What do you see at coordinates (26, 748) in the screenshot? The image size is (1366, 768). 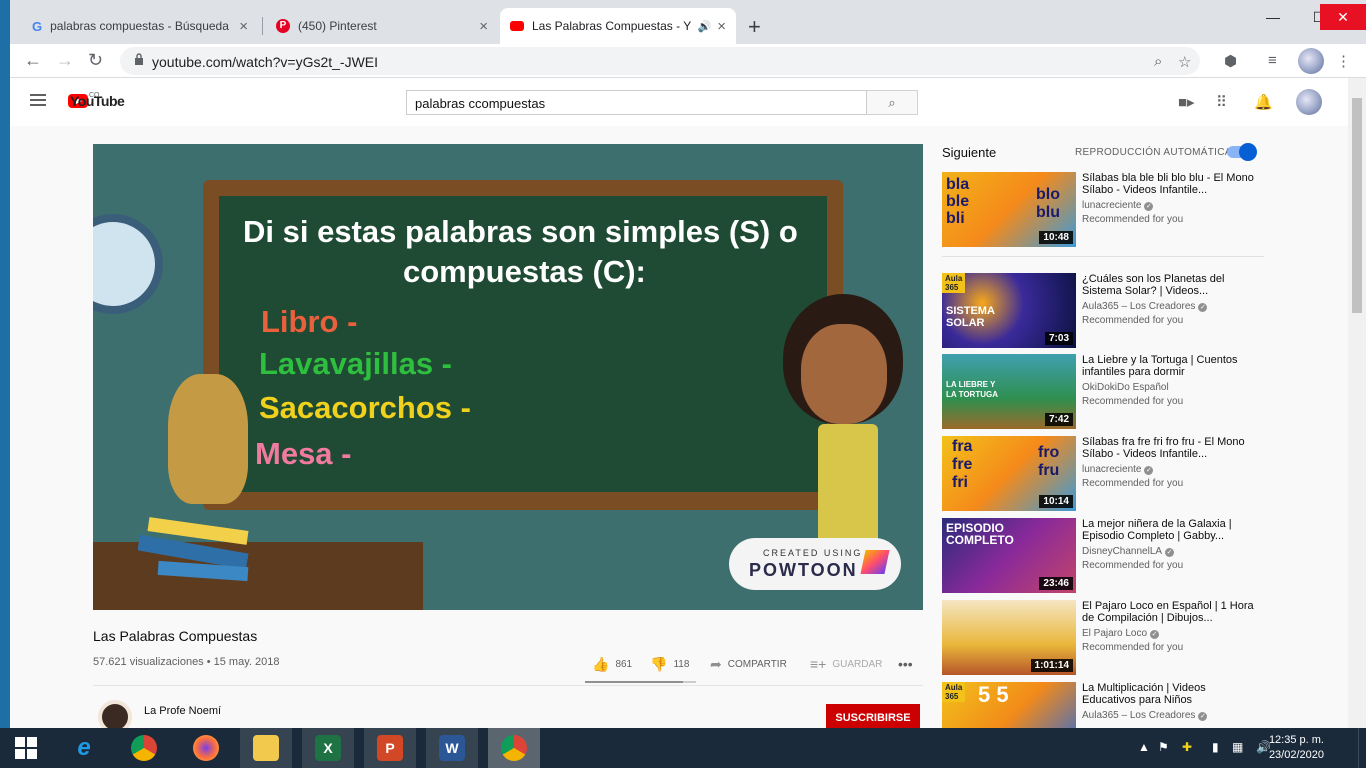 I see `start-button` at bounding box center [26, 748].